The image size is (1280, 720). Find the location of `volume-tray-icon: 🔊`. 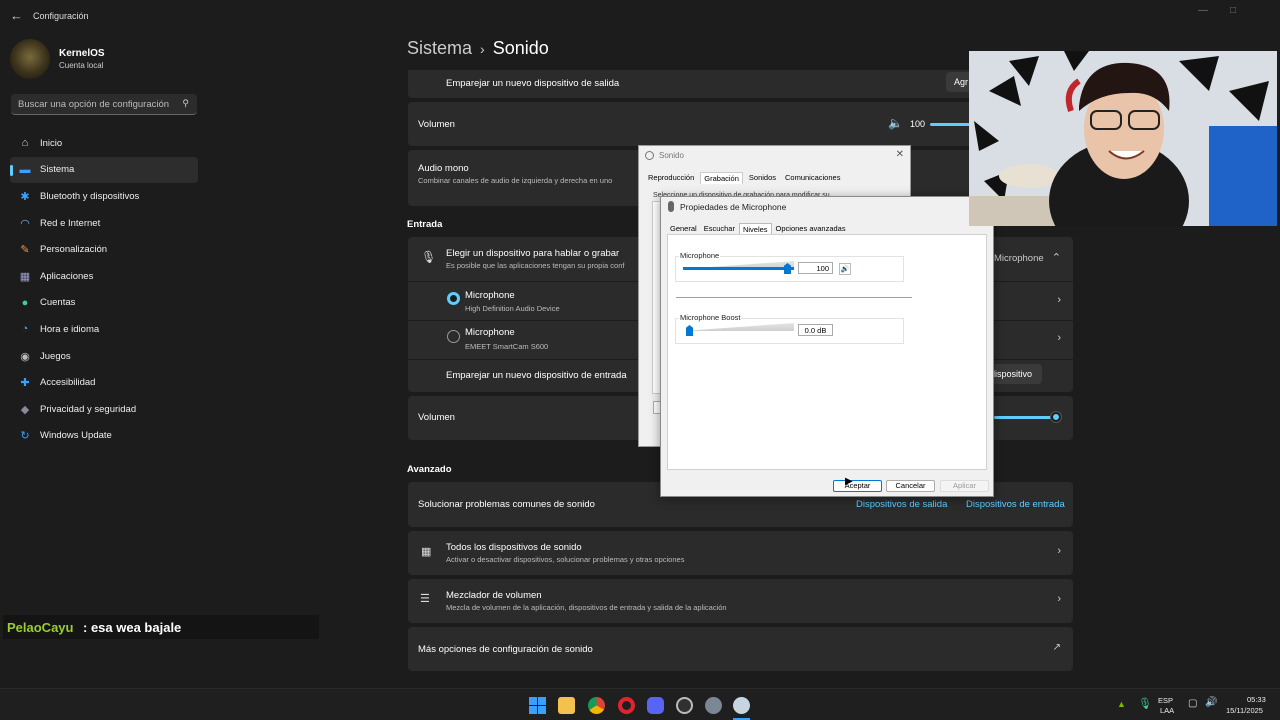

volume-tray-icon: 🔊 is located at coordinates (1211, 702).